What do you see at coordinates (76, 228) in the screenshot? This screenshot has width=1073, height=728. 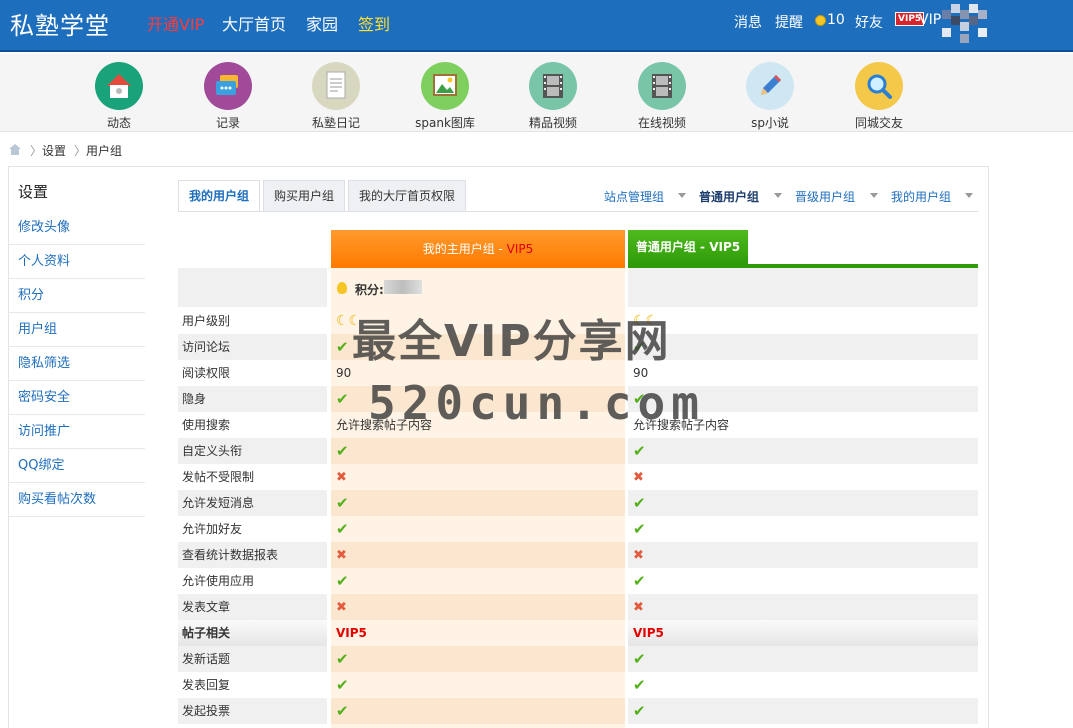 I see `sidebar-item-avatar: 修改头像` at bounding box center [76, 228].